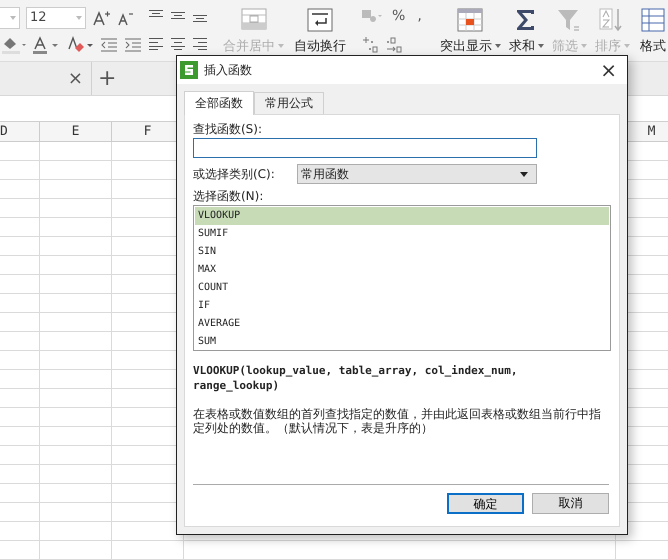 The width and height of the screenshot is (668, 560). I want to click on field-label: 选择函数(N):, so click(228, 196).